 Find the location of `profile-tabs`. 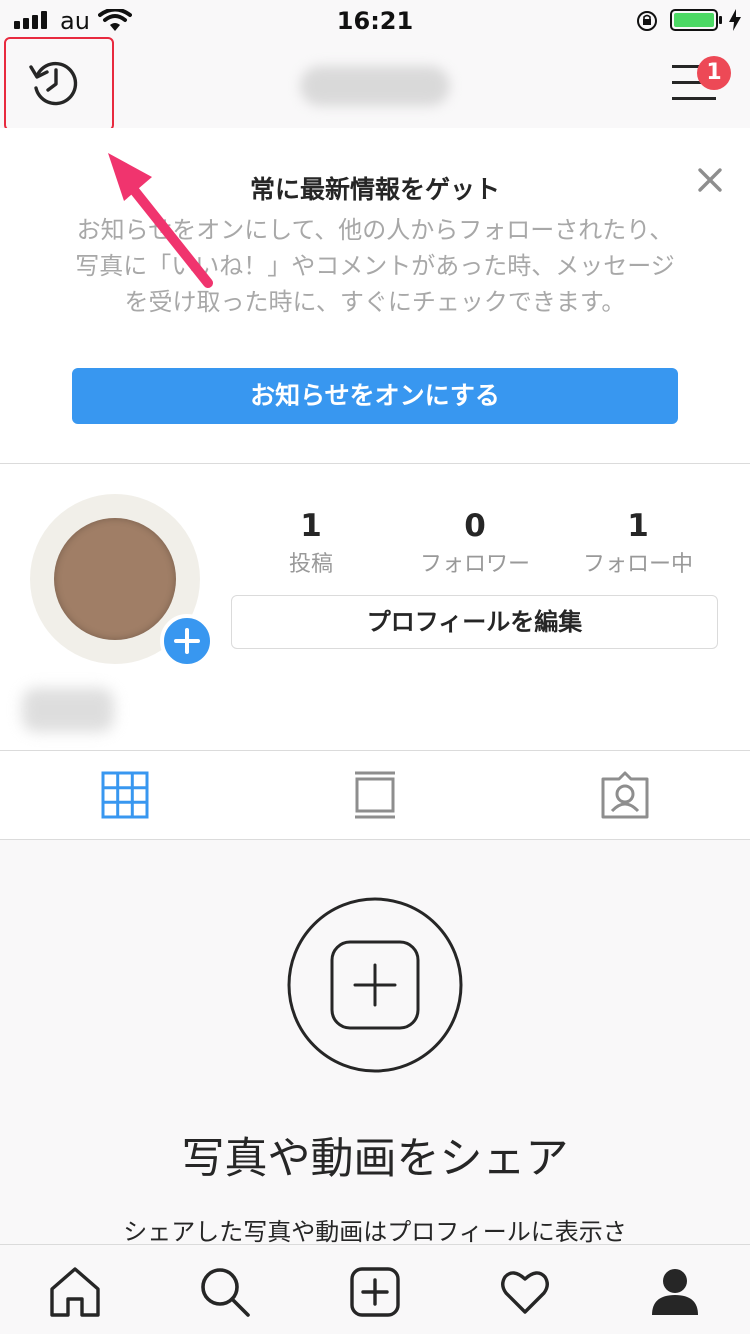

profile-tabs is located at coordinates (375, 795).